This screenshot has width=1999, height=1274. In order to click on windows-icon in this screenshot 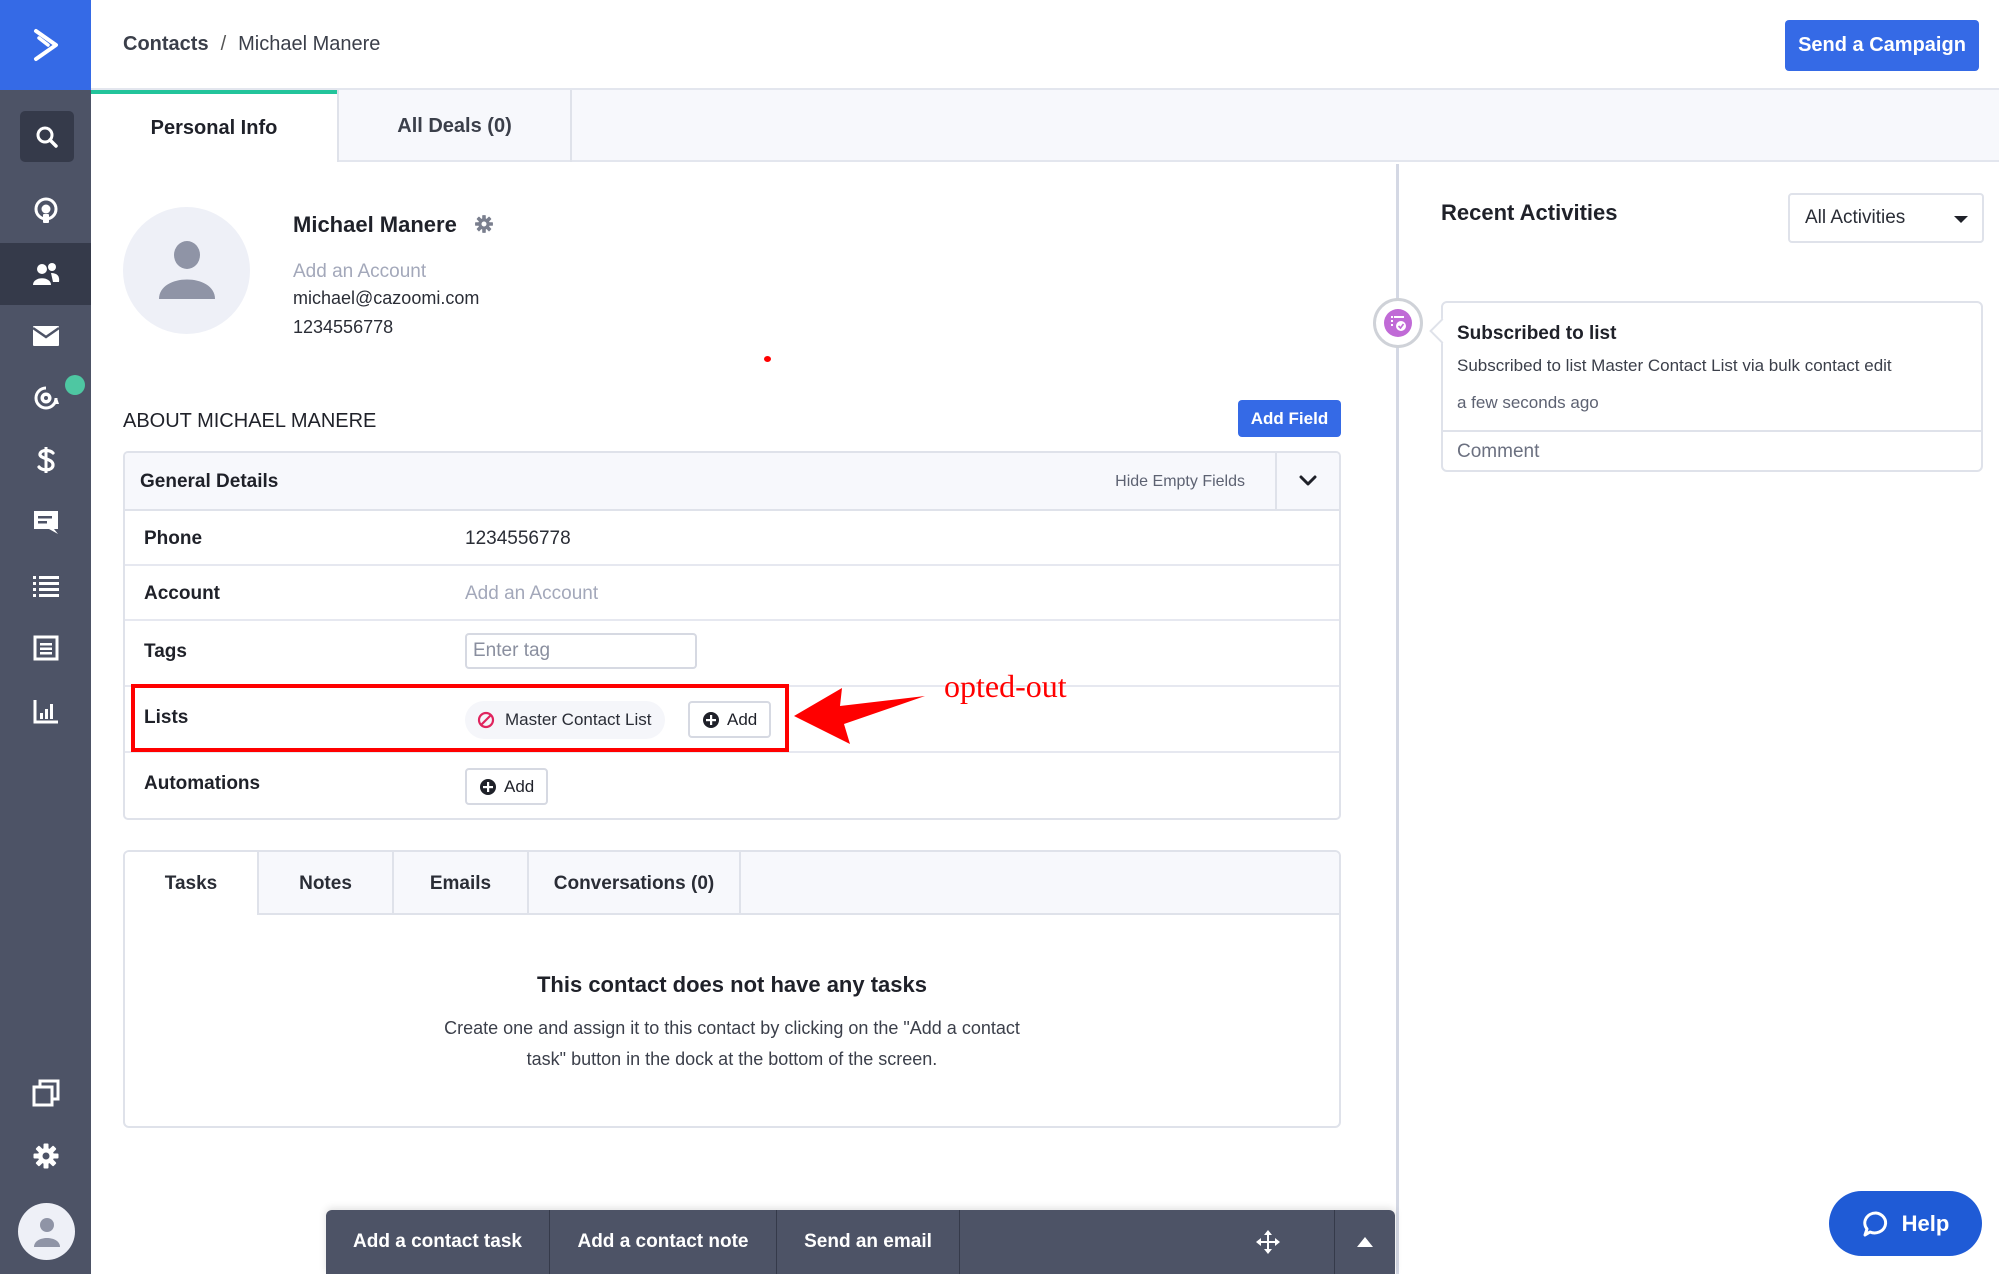, I will do `click(45, 1093)`.